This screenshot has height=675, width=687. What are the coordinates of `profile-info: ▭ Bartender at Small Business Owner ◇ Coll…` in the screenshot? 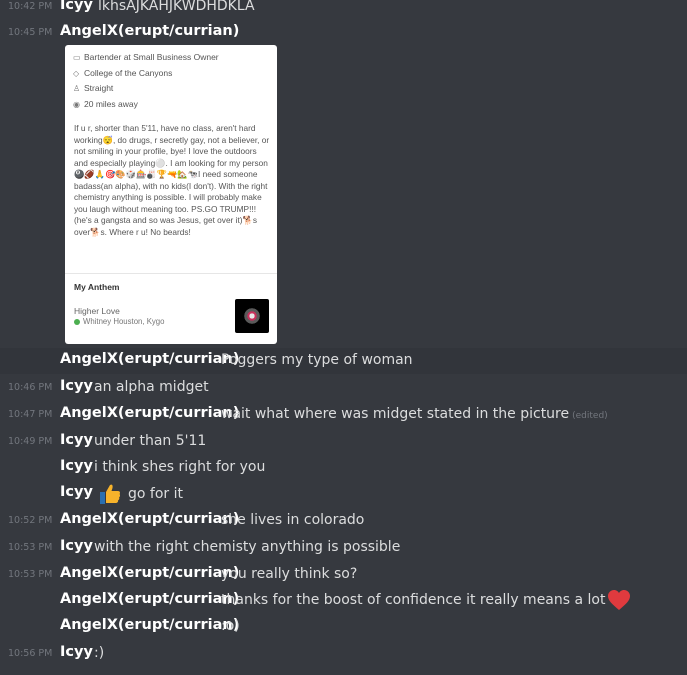 It's located at (146, 81).